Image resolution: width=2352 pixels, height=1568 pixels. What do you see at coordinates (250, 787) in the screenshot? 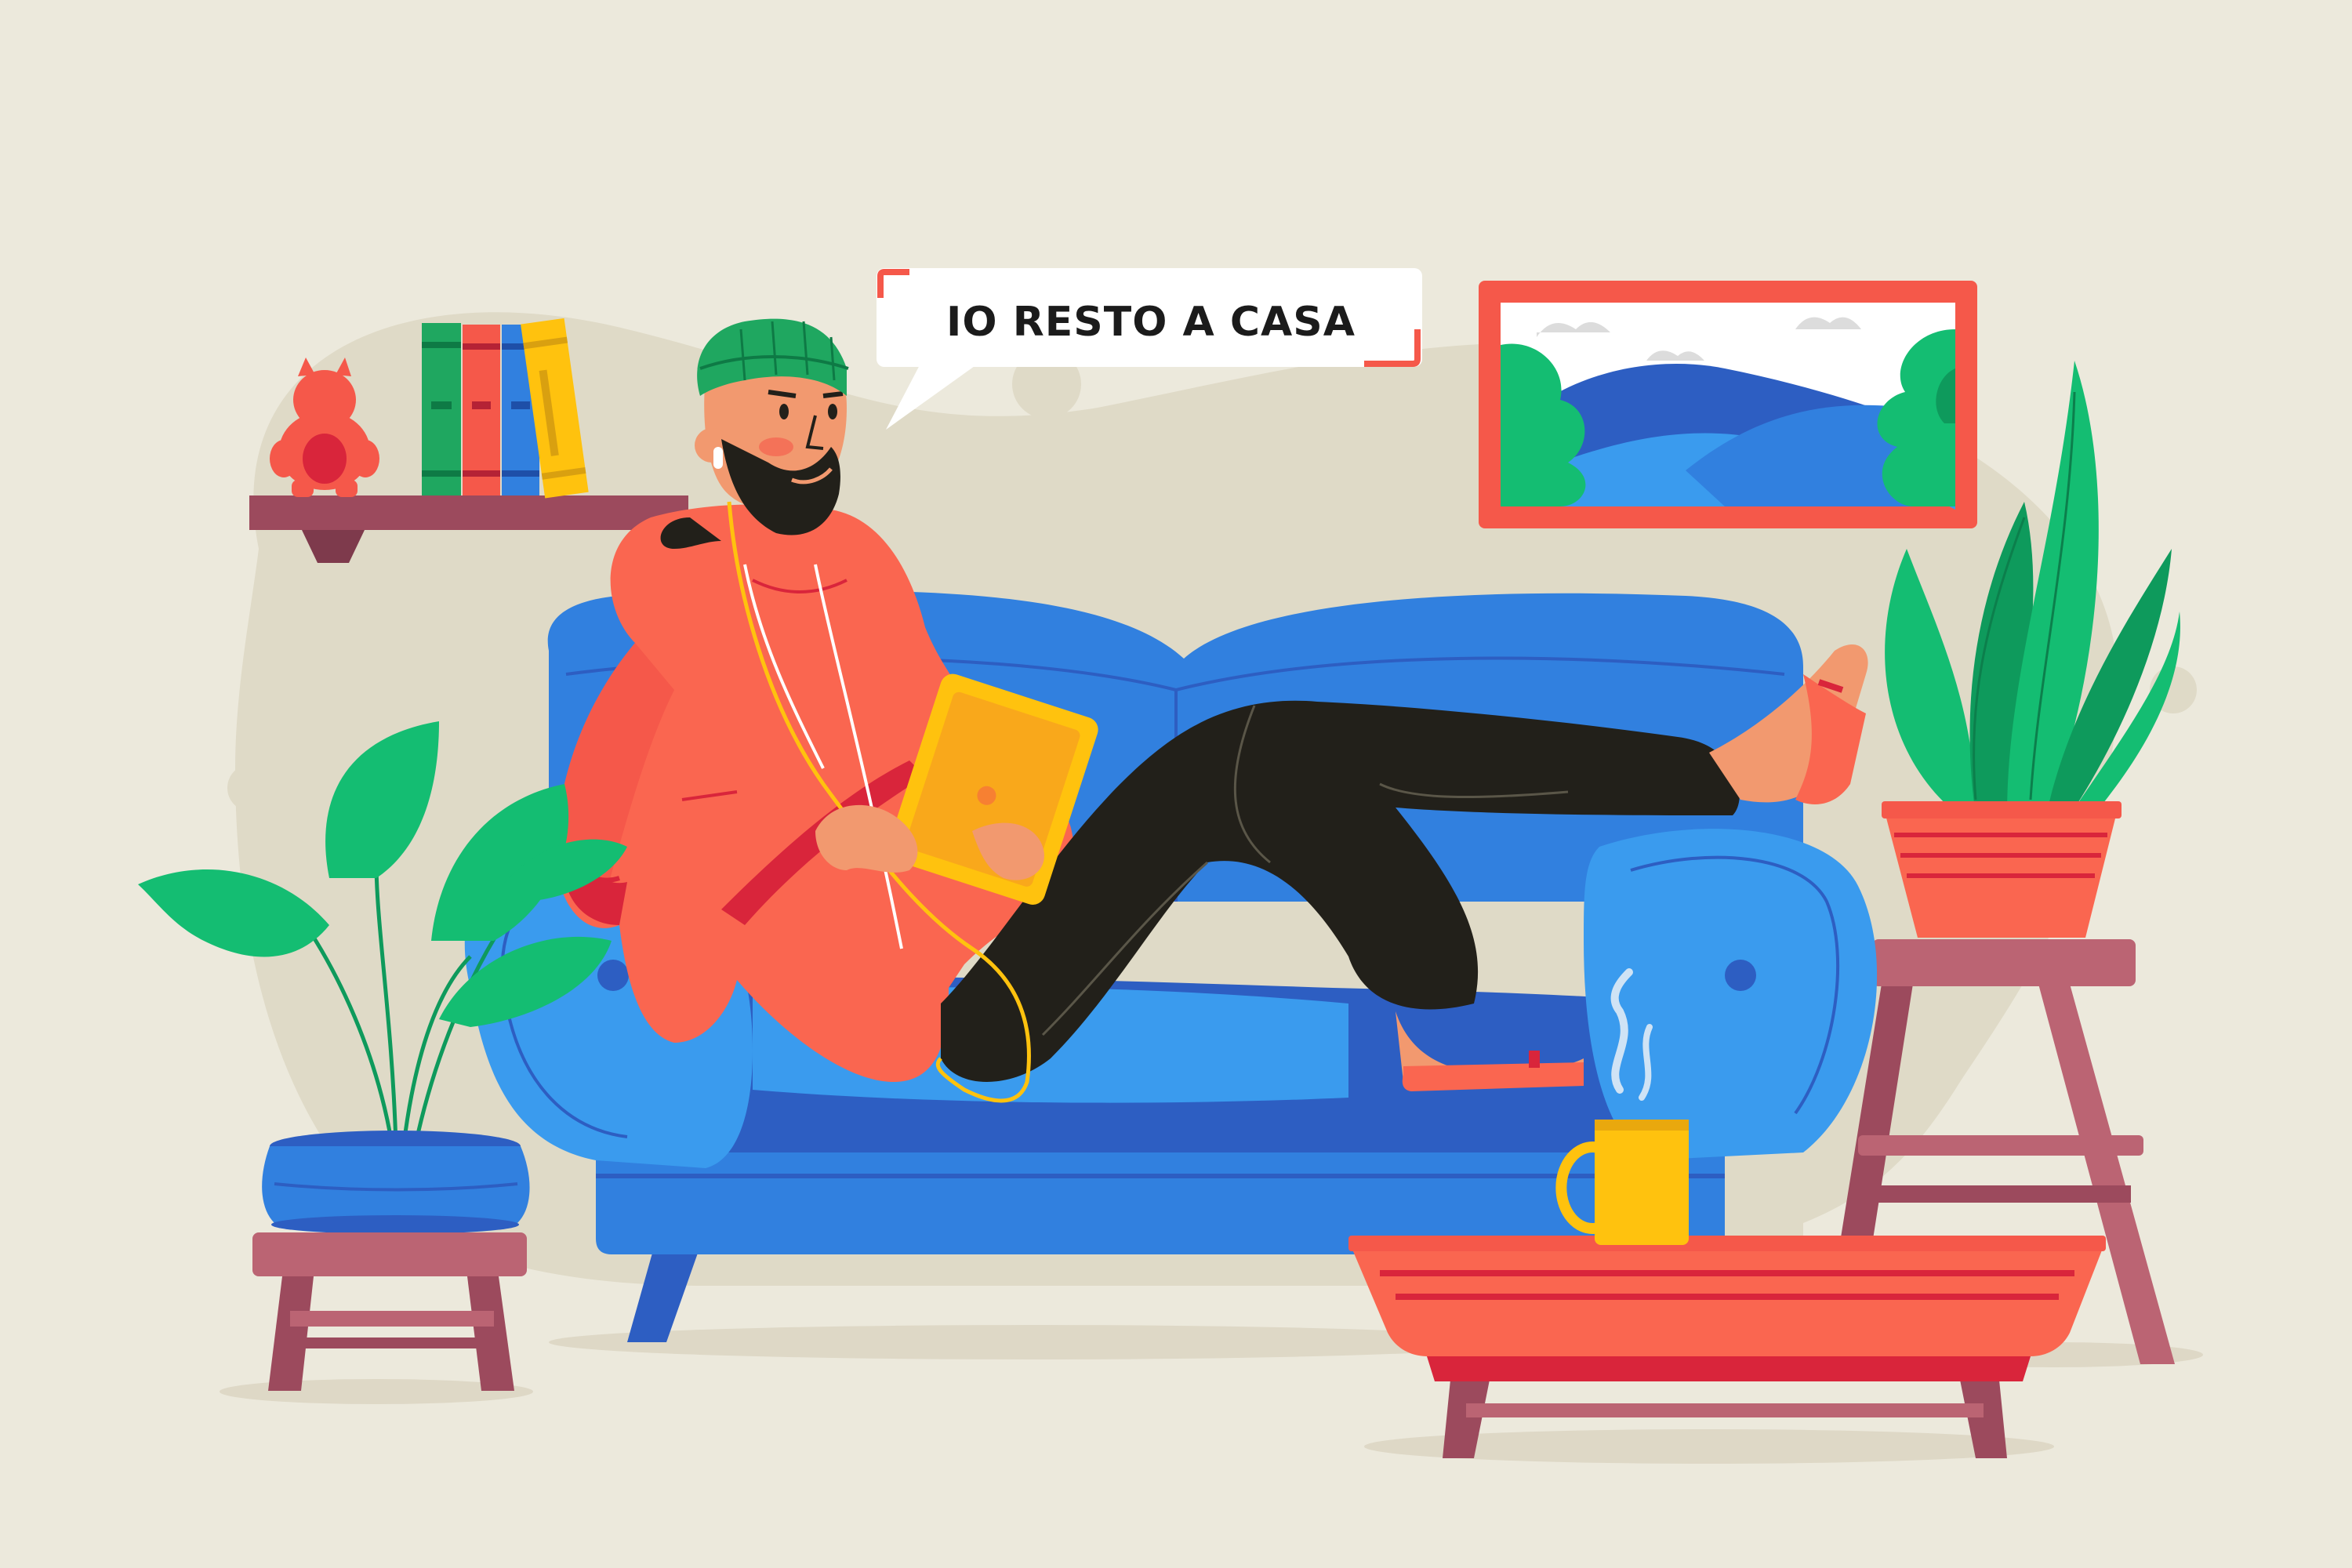
I see `decor-dot` at bounding box center [250, 787].